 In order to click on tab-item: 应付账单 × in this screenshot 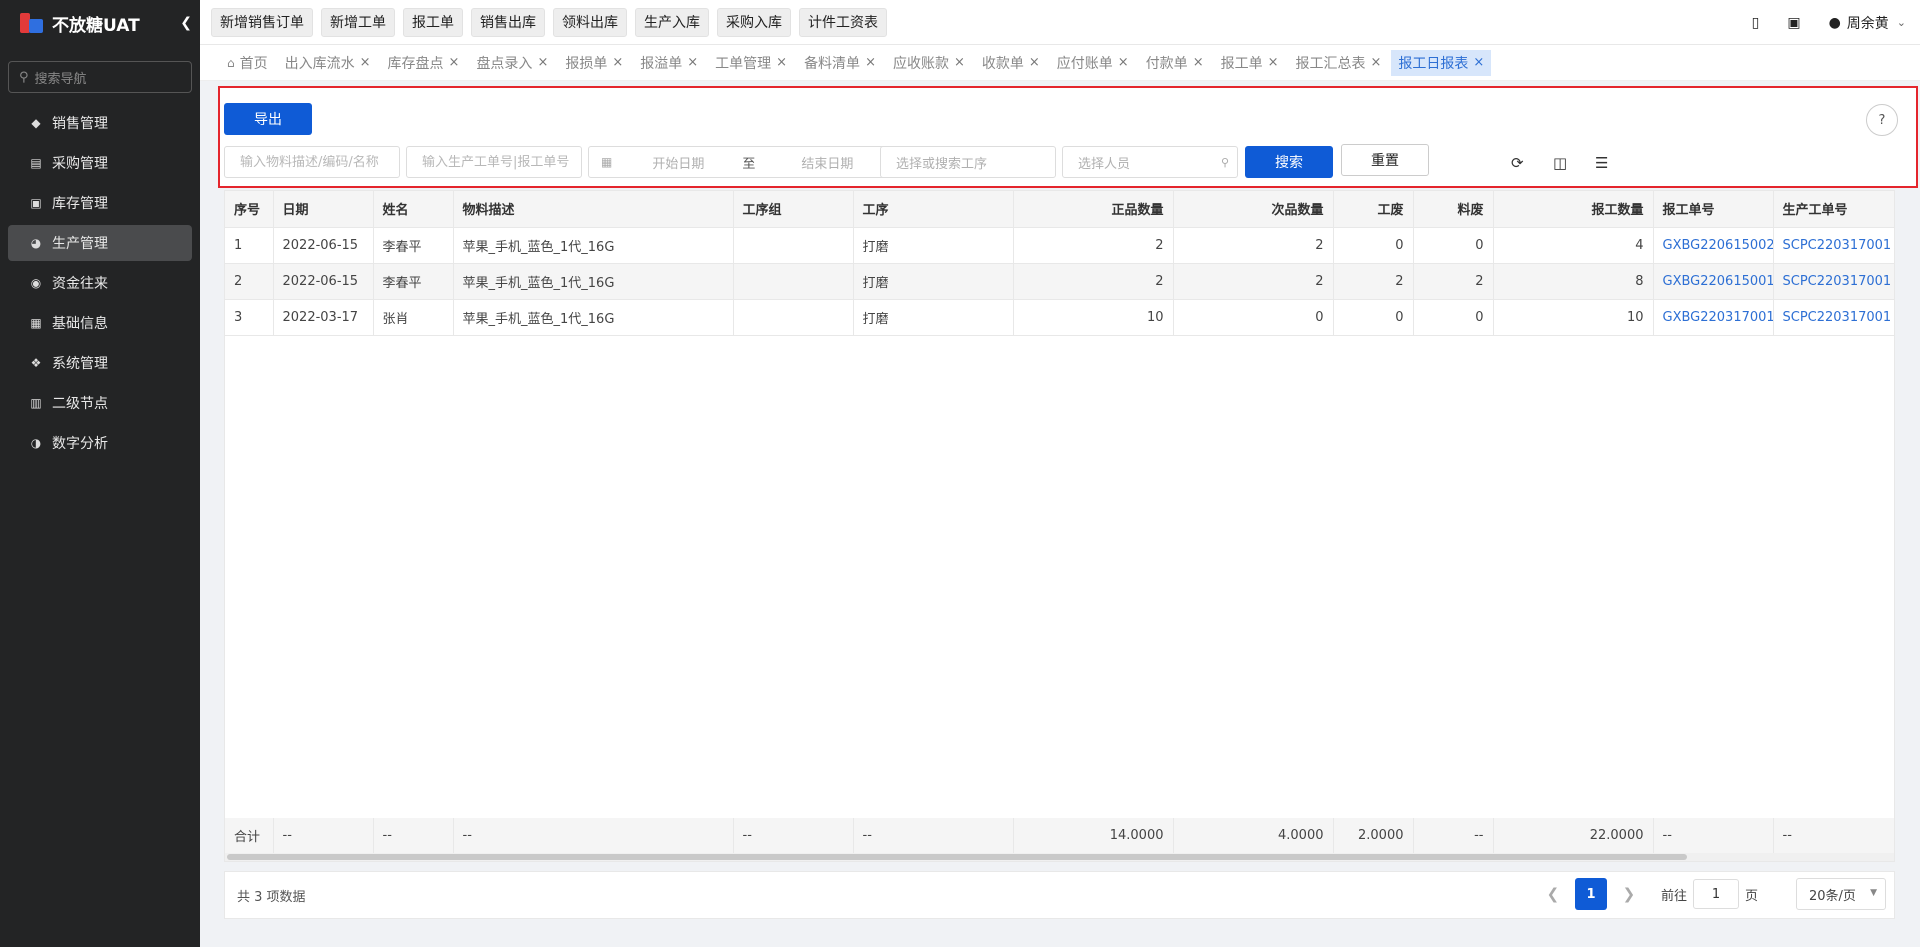, I will do `click(1093, 63)`.